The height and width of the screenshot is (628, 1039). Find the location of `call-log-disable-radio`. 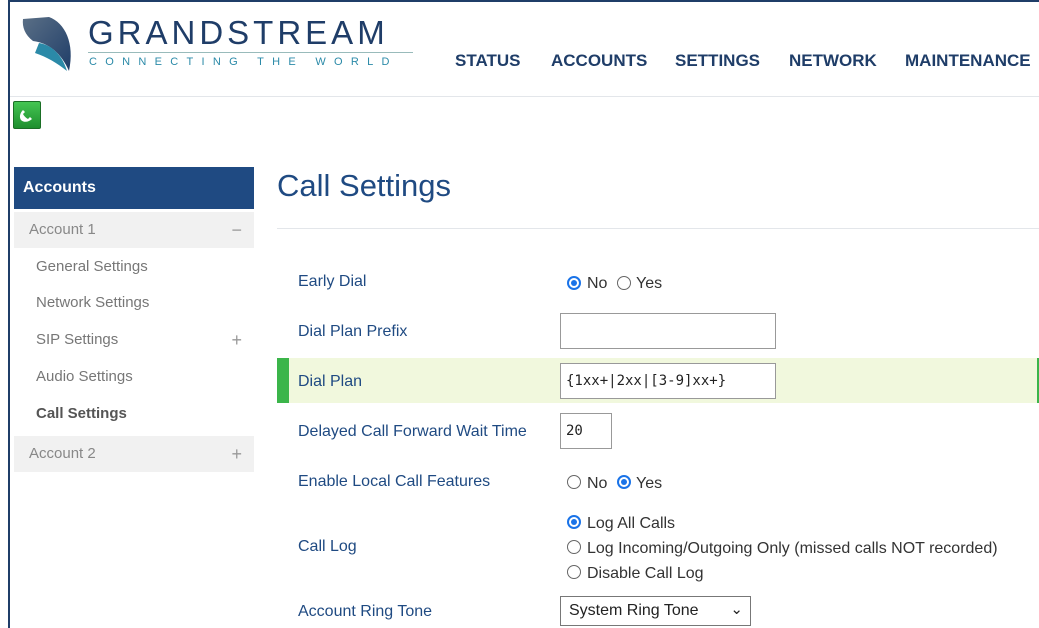

call-log-disable-radio is located at coordinates (574, 572).